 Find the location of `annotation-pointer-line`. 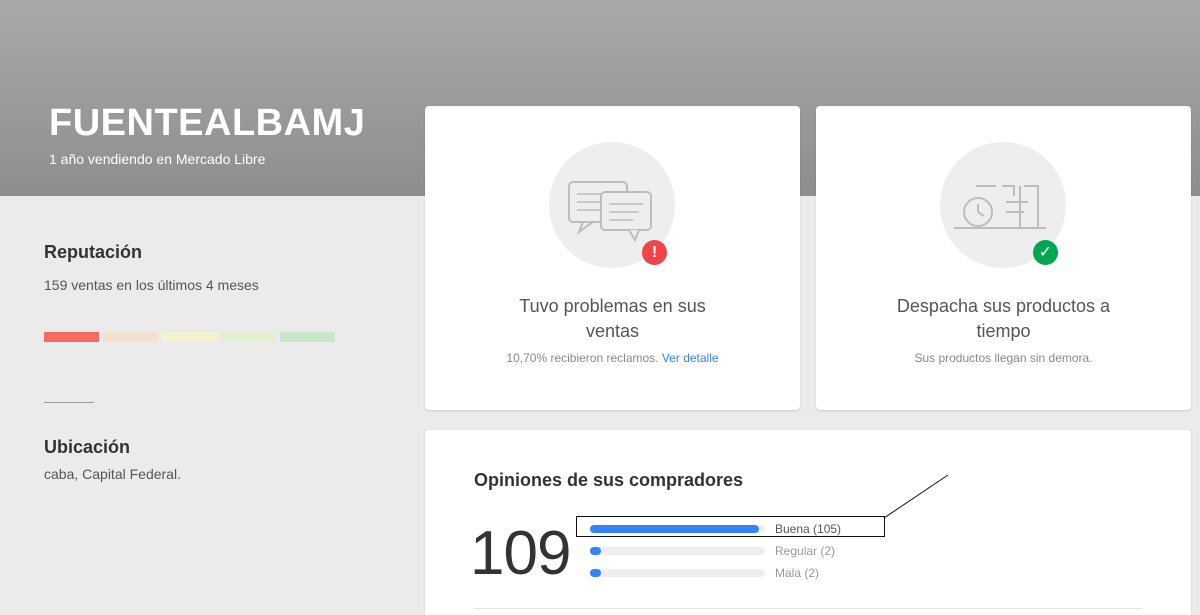

annotation-pointer-line is located at coordinates (916, 496).